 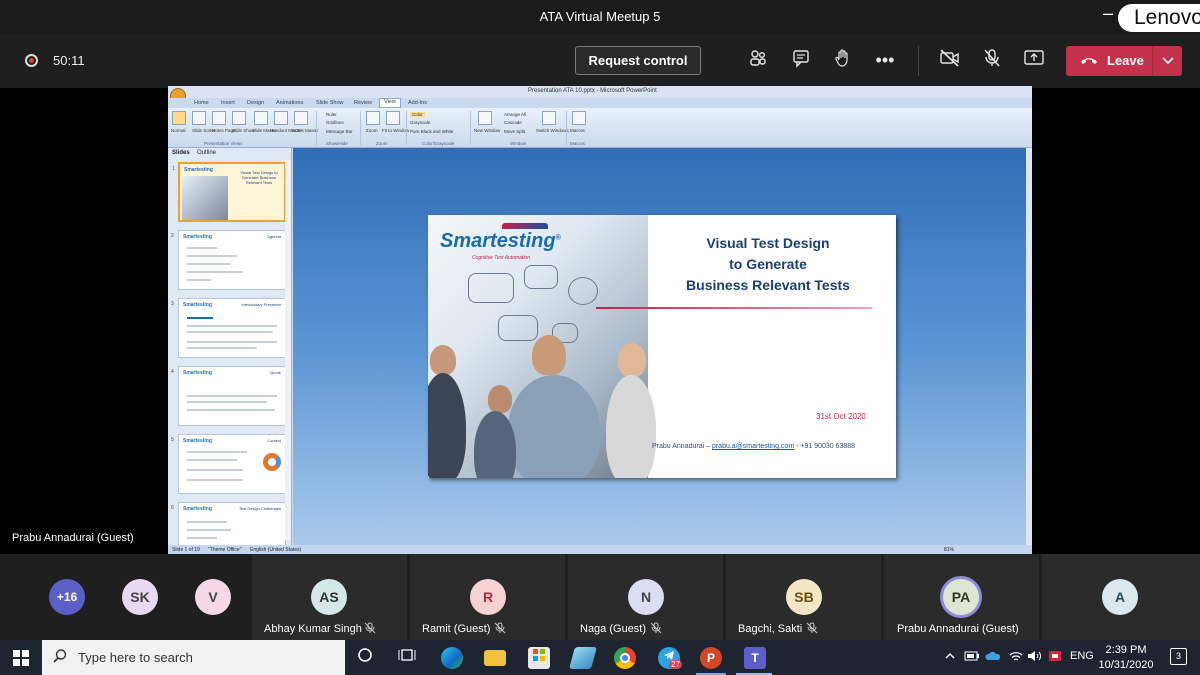 I want to click on ribbon-item-label: Pure Black and White, so click(x=431, y=131).